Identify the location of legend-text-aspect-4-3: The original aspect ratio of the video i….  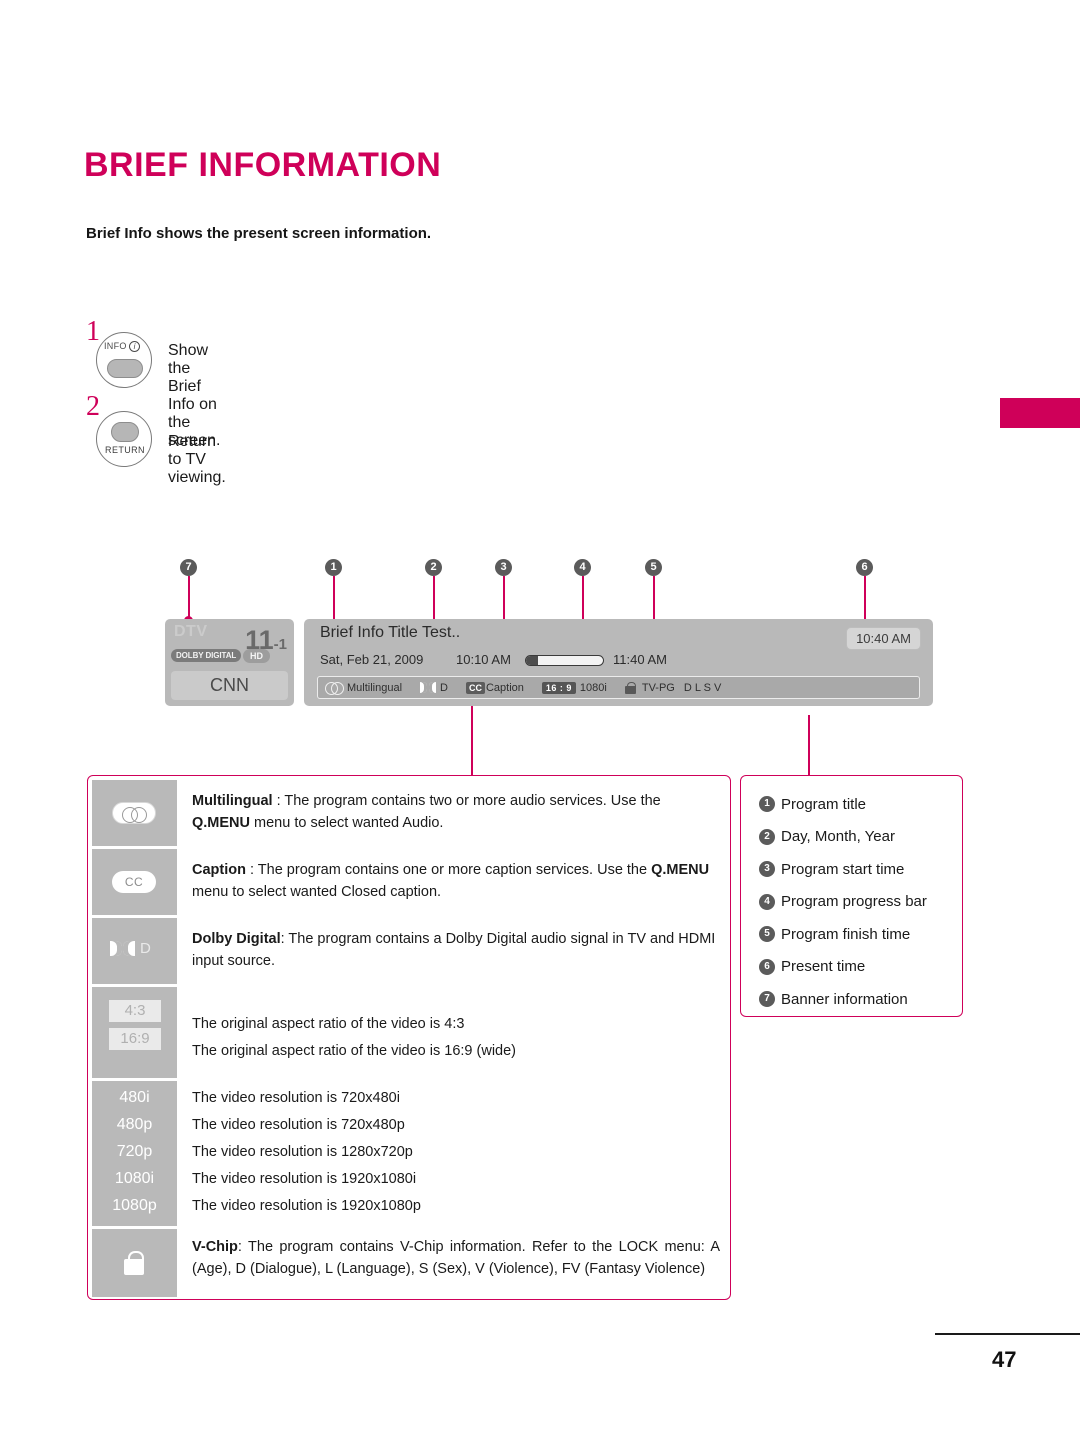
(328, 1024).